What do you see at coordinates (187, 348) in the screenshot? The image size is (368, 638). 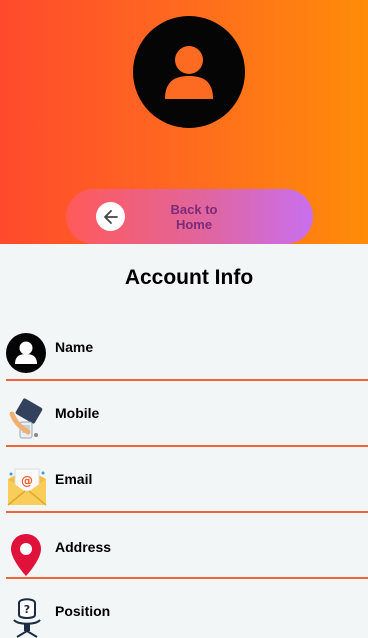 I see `field-row-name: Name` at bounding box center [187, 348].